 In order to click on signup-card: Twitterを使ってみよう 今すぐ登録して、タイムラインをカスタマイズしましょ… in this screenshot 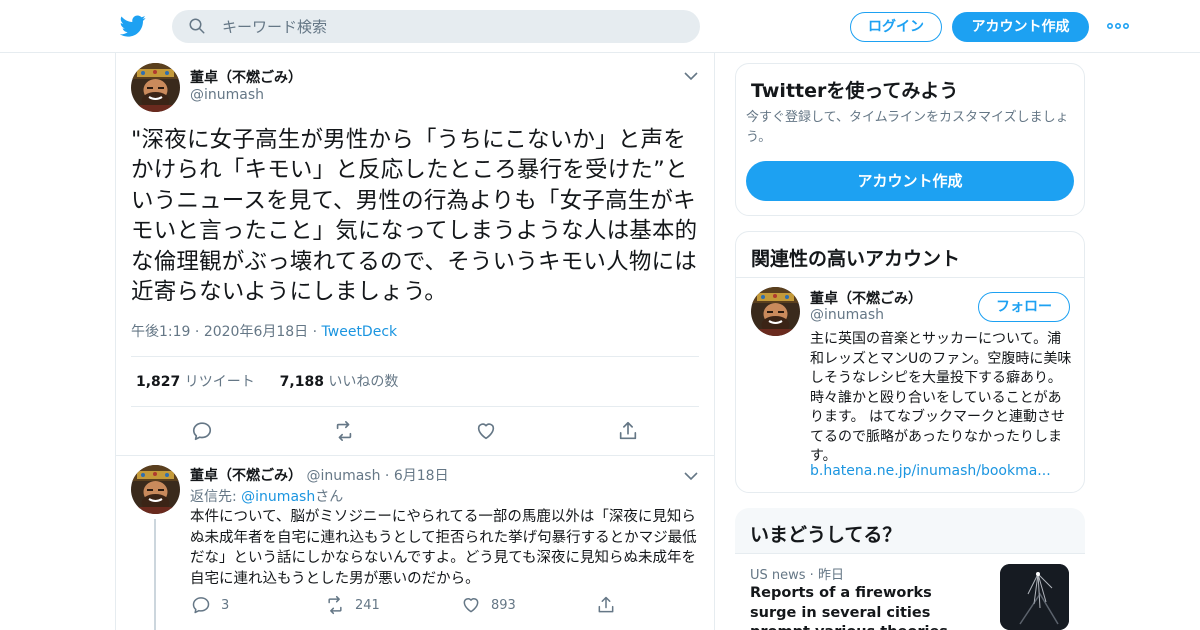, I will do `click(910, 139)`.